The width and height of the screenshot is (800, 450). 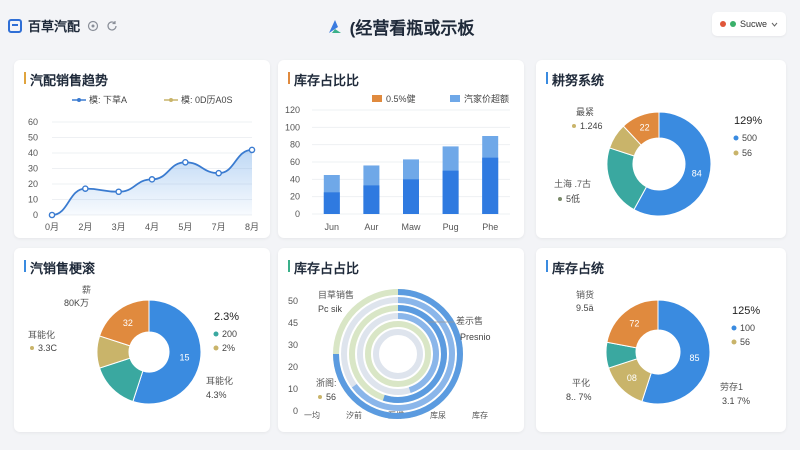 I want to click on annotation-value: 9.5ä, so click(x=585, y=308).